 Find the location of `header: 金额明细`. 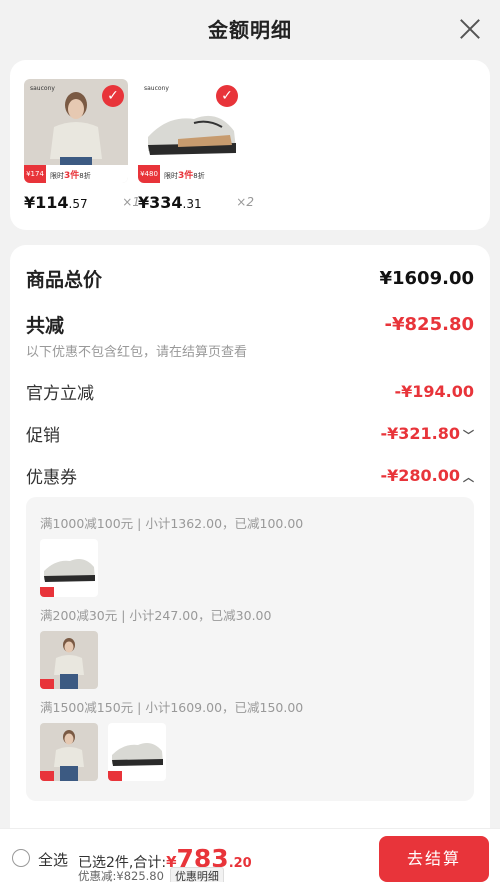

header: 金额明细 is located at coordinates (250, 29).